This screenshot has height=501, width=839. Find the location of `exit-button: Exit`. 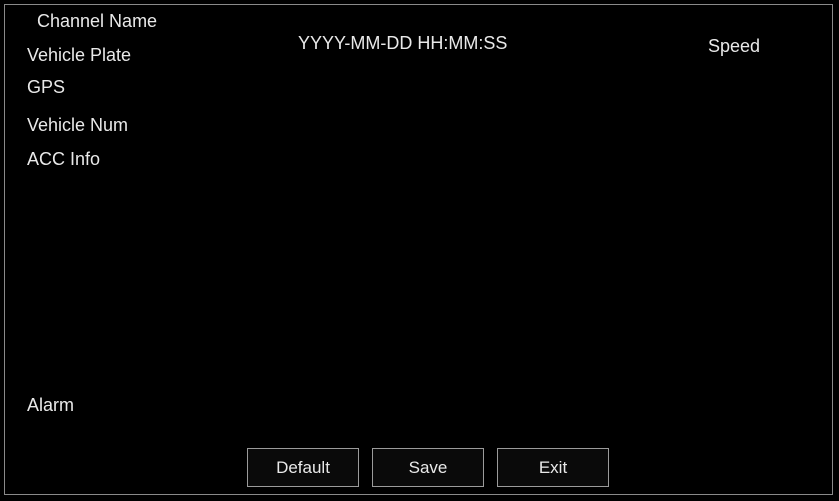

exit-button: Exit is located at coordinates (553, 467).